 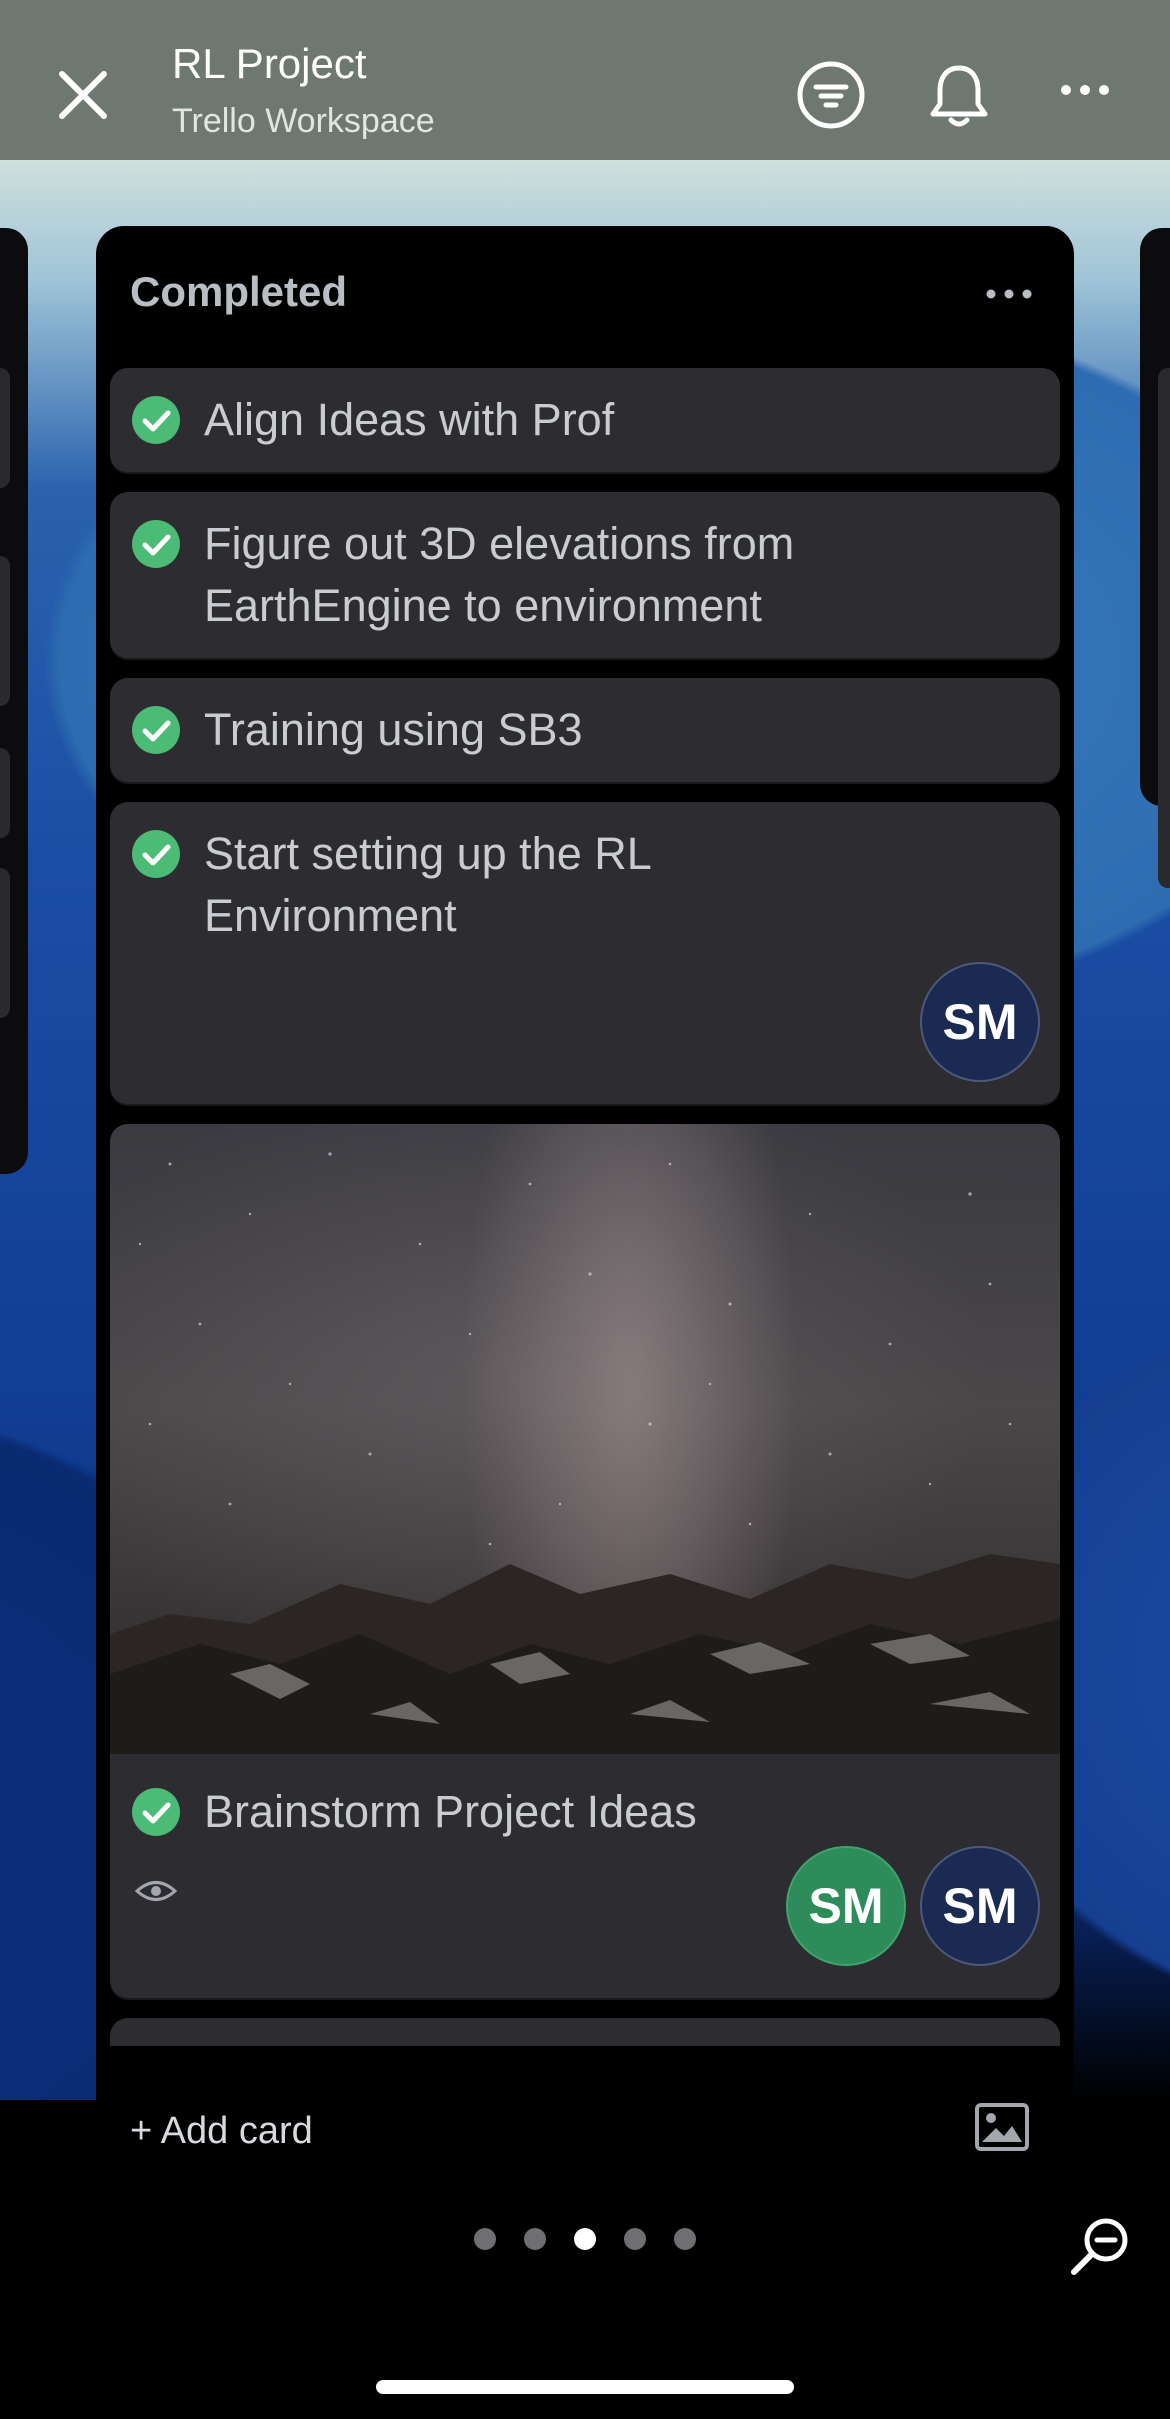 I want to click on eye-icon, so click(x=156, y=1891).